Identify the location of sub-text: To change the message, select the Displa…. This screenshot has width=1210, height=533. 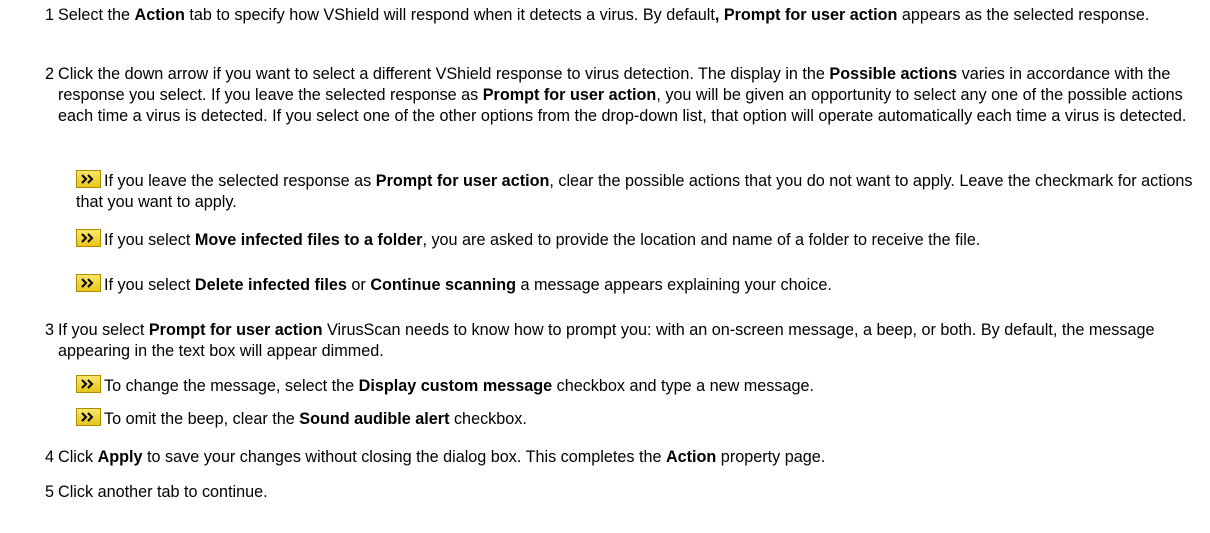
(459, 386).